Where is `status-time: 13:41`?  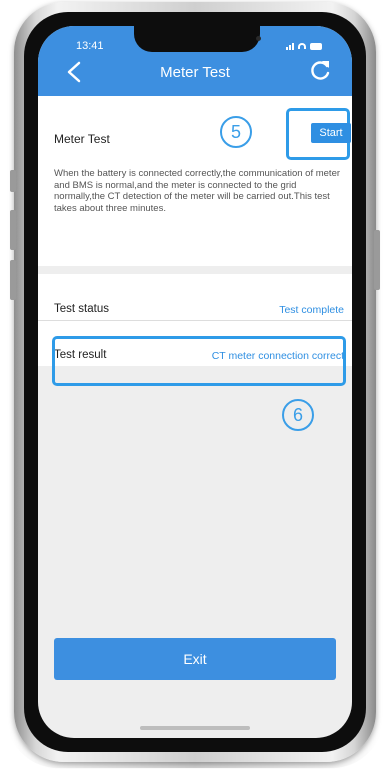
status-time: 13:41 is located at coordinates (90, 46).